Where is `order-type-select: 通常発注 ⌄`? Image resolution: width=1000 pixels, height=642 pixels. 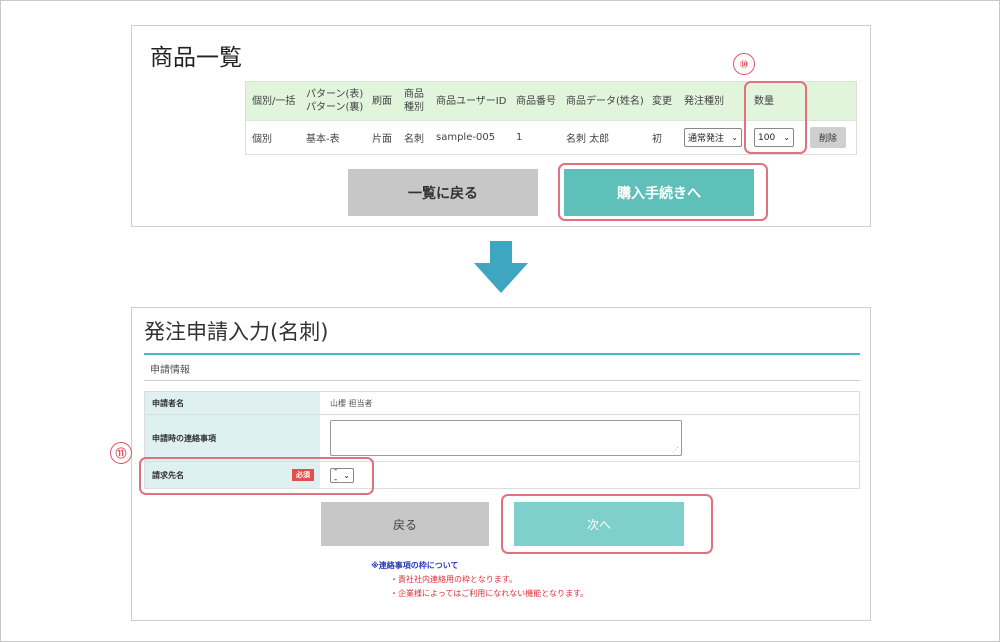 order-type-select: 通常発注 ⌄ is located at coordinates (713, 137).